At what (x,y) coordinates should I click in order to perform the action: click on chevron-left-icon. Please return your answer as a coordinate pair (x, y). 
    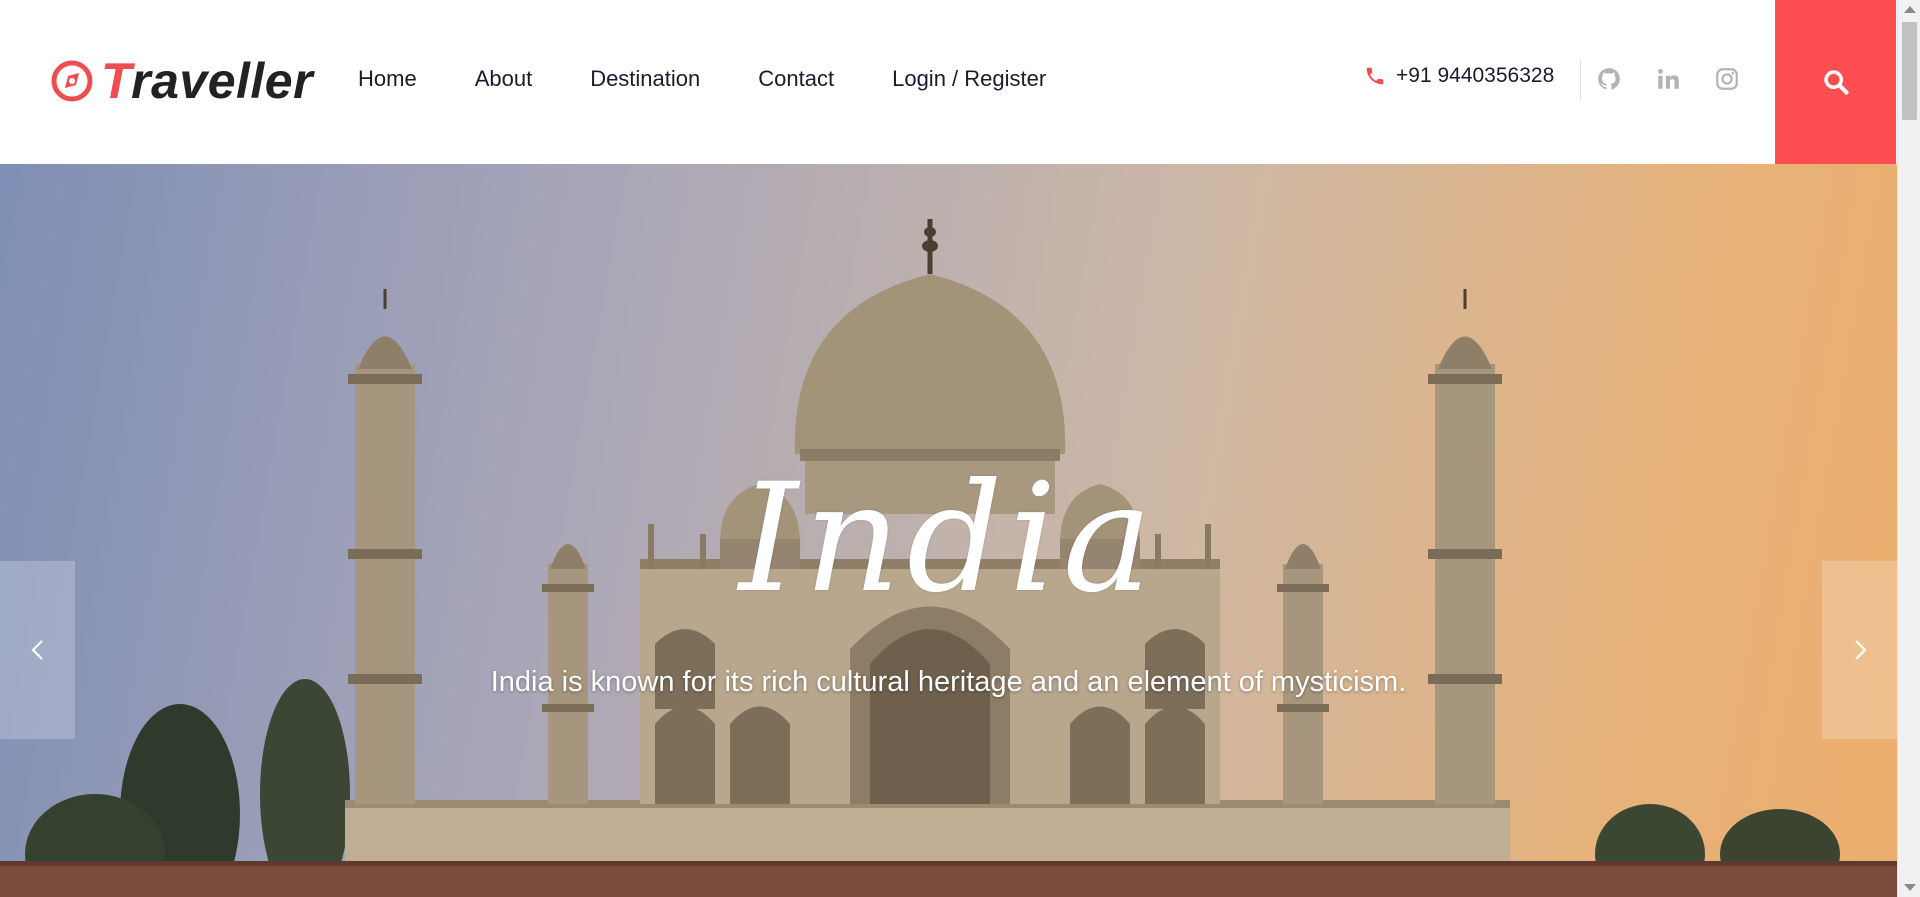
    Looking at the image, I should click on (36, 650).